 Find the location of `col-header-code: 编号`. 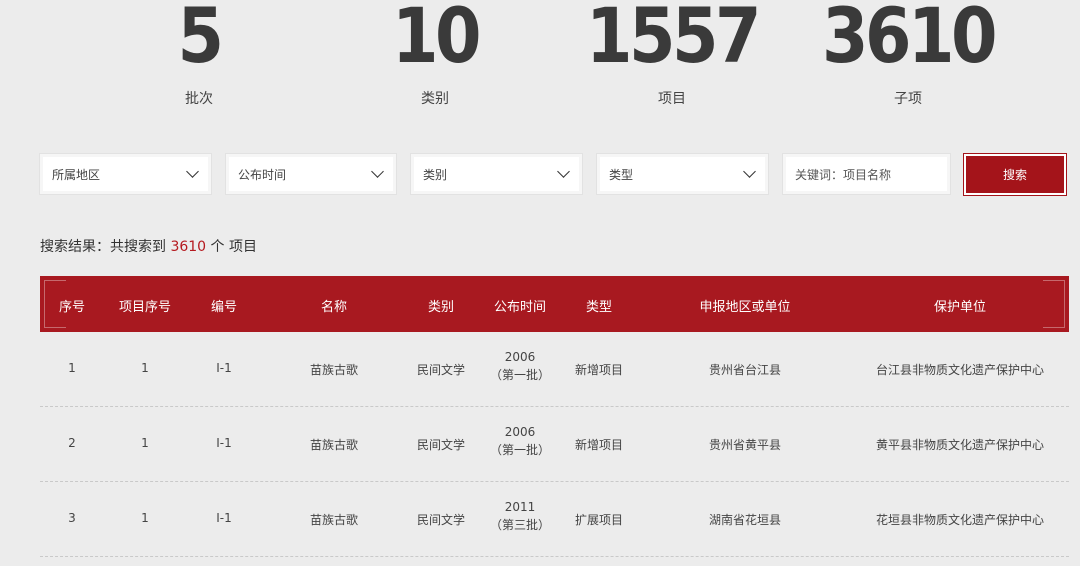

col-header-code: 编号 is located at coordinates (224, 307).